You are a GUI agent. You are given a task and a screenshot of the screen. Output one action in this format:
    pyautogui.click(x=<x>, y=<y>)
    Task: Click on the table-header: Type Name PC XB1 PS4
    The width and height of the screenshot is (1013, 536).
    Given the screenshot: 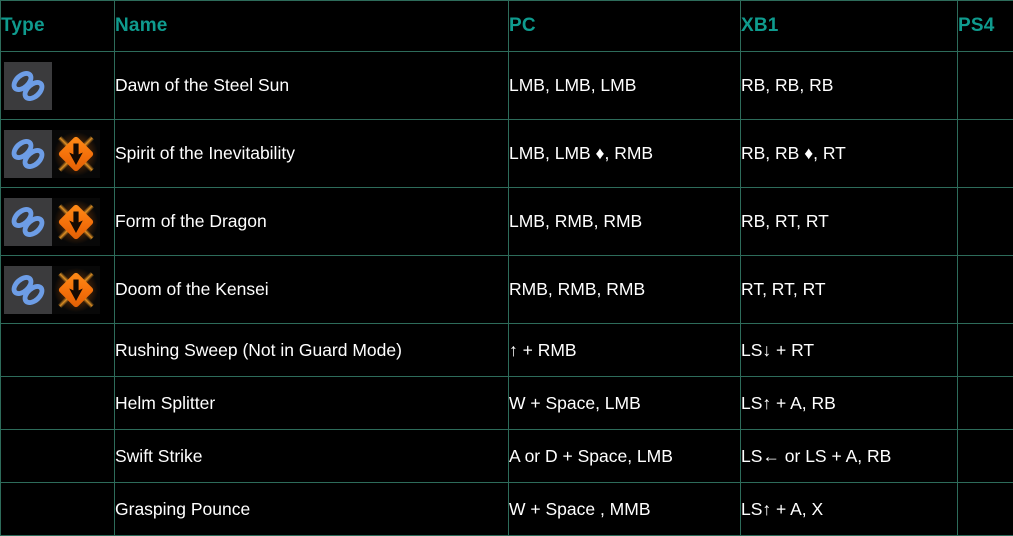 What is the action you would take?
    pyautogui.click(x=507, y=26)
    